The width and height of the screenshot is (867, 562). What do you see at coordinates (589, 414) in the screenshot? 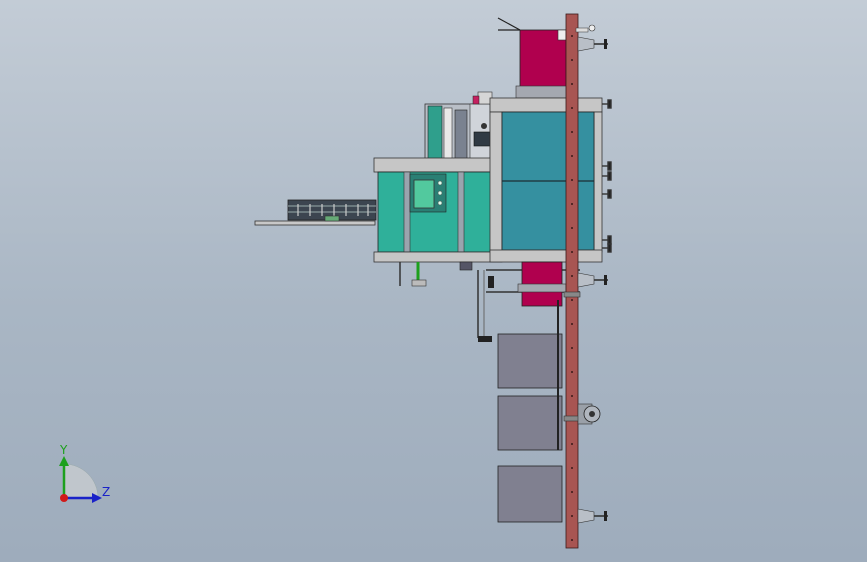
I see `drive-motor` at bounding box center [589, 414].